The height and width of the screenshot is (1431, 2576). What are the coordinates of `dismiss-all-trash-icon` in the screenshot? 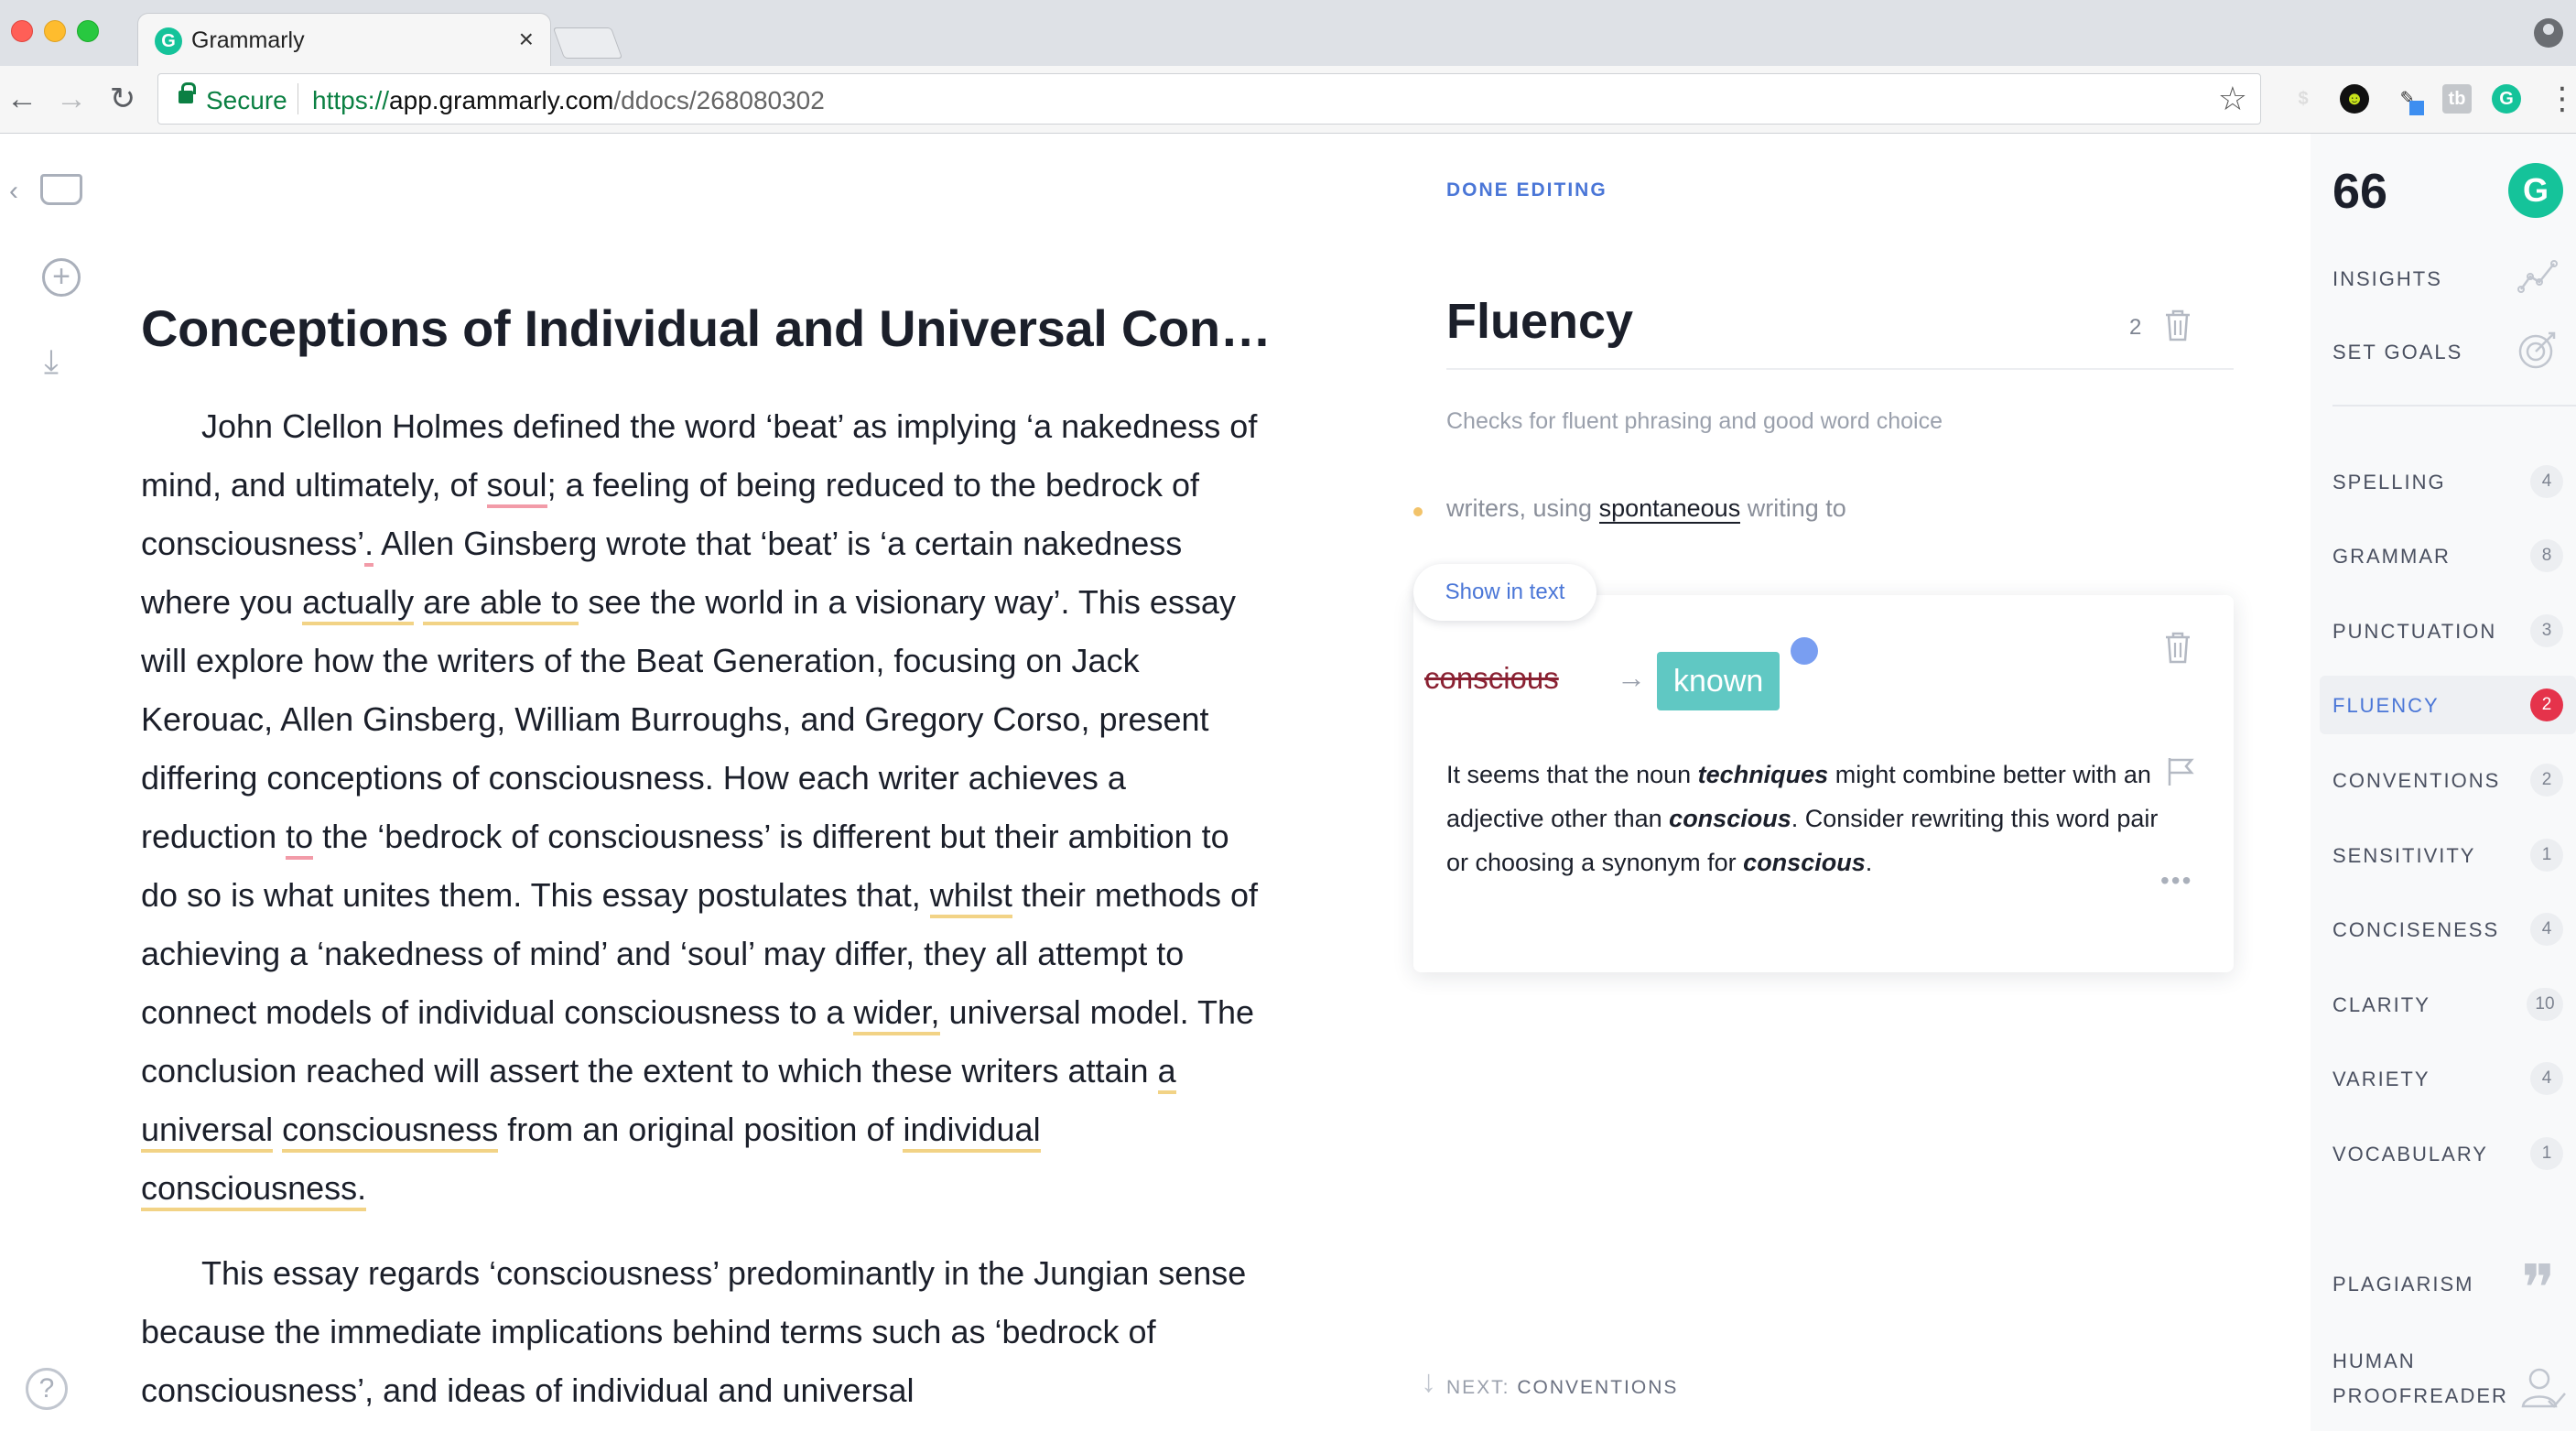 It's located at (2178, 327).